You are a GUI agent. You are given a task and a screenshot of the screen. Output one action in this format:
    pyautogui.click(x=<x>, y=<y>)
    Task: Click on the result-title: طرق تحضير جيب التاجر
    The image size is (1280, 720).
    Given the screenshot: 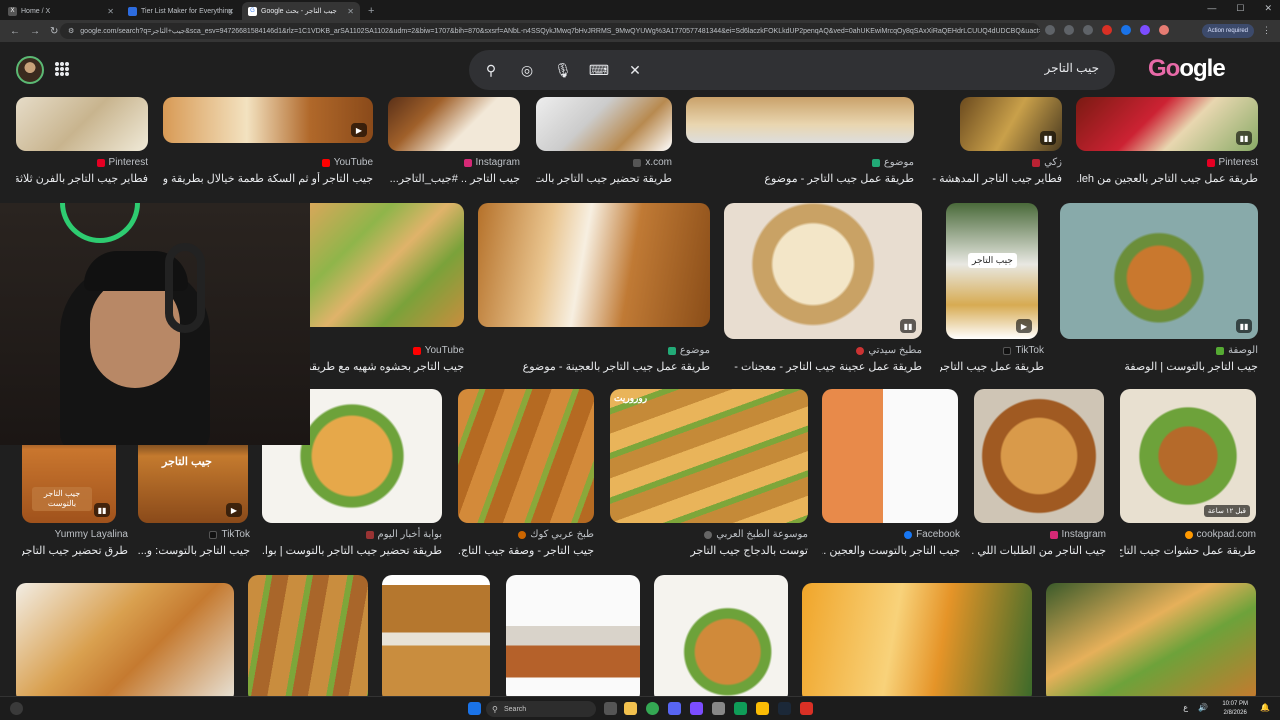 What is the action you would take?
    pyautogui.click(x=75, y=550)
    